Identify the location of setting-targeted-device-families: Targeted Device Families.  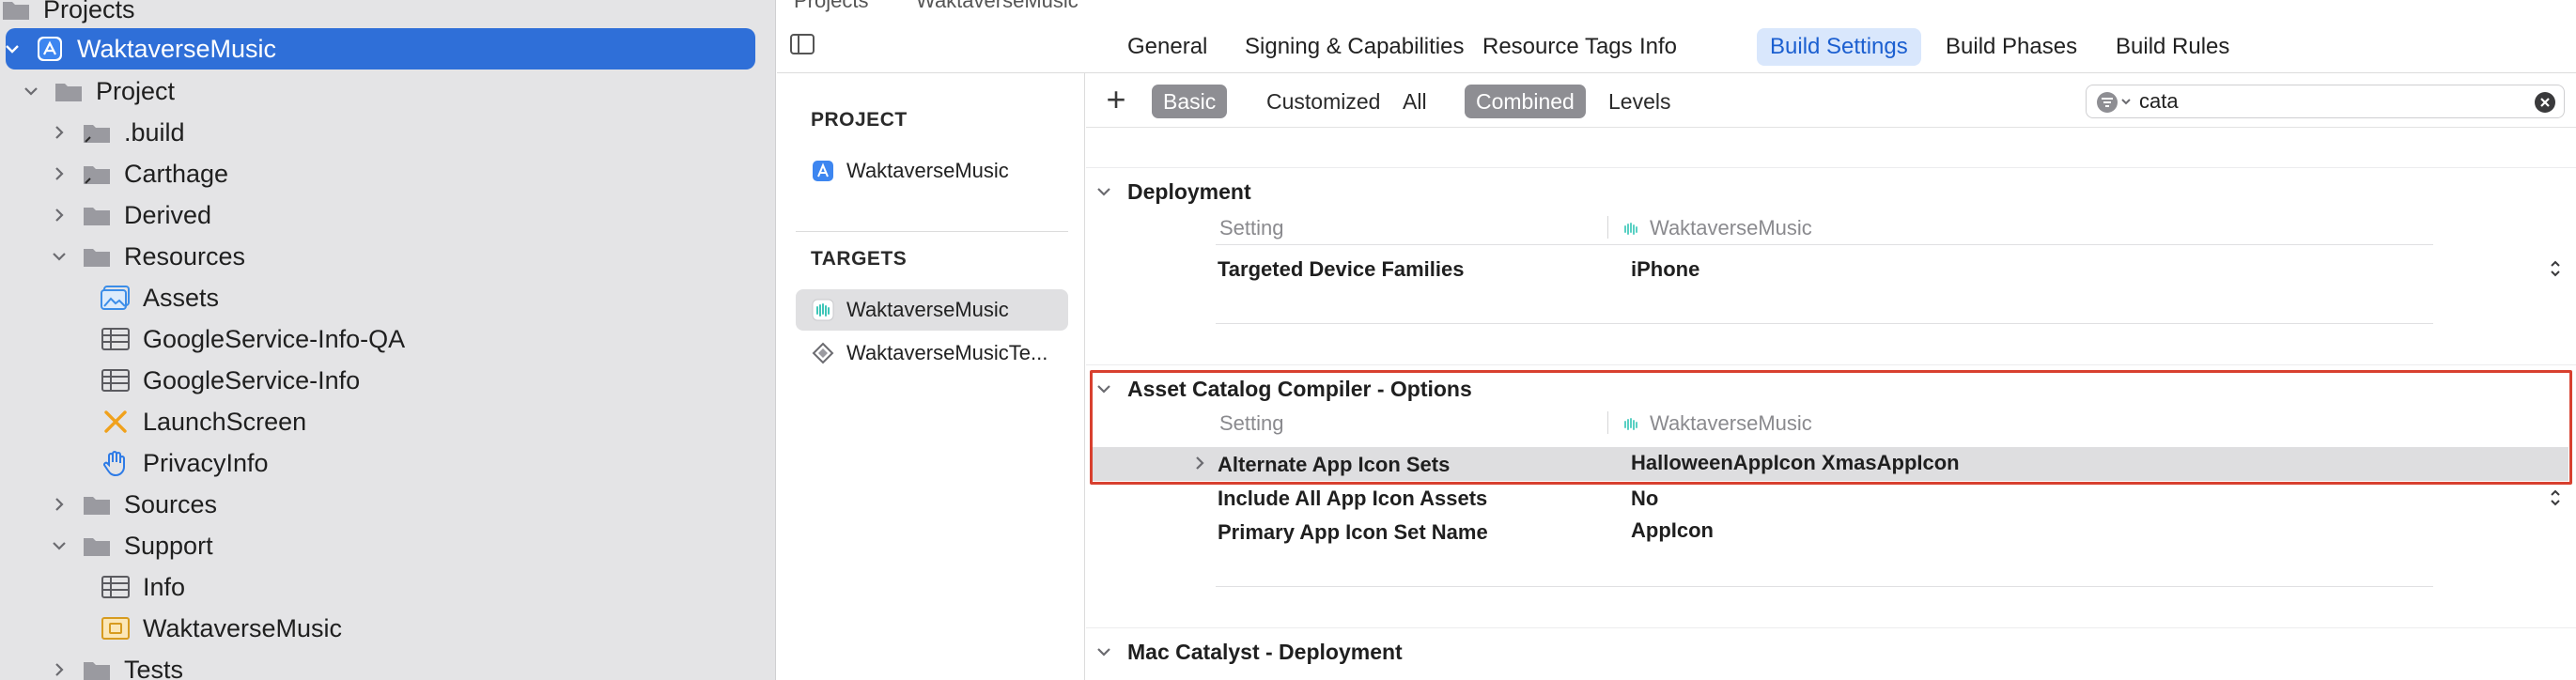
(1342, 269).